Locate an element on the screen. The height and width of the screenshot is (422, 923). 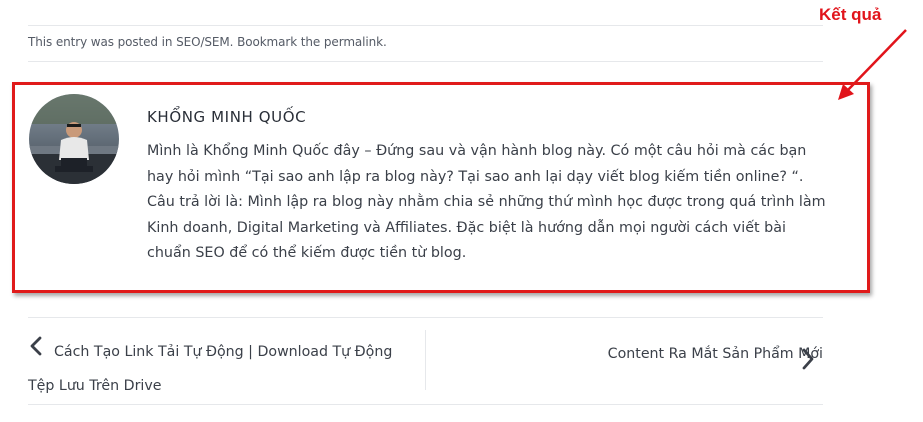
nav-bottom-divider is located at coordinates (425, 404).